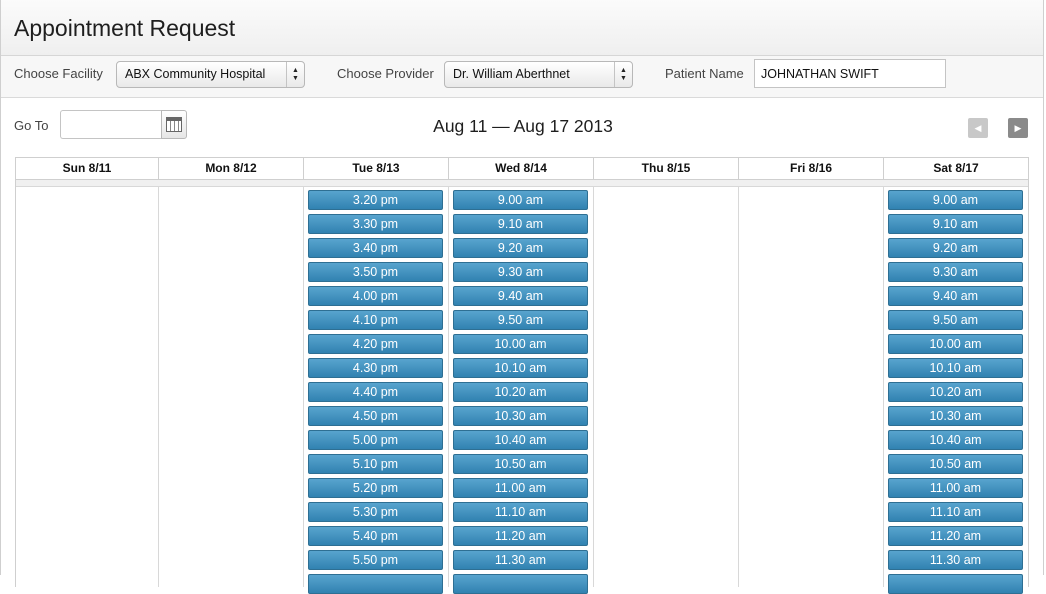 The height and width of the screenshot is (594, 1046). I want to click on day-header: Thu 8/15, so click(666, 168).